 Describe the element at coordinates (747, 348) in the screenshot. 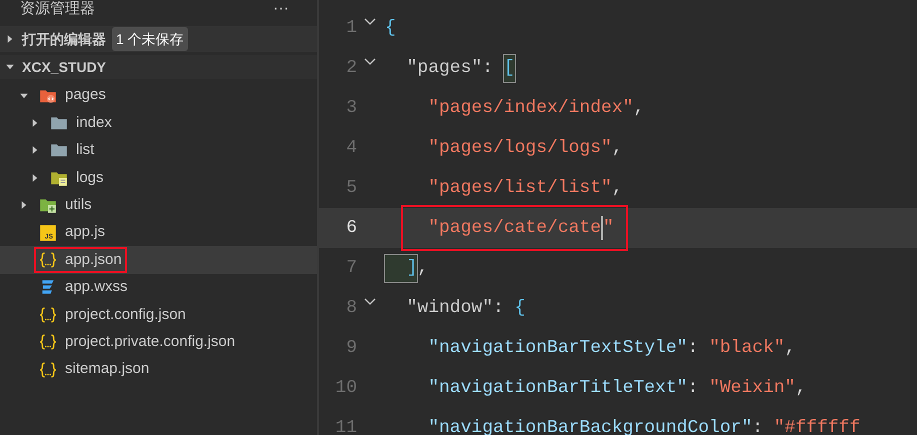

I see `code-token: "black"` at that location.